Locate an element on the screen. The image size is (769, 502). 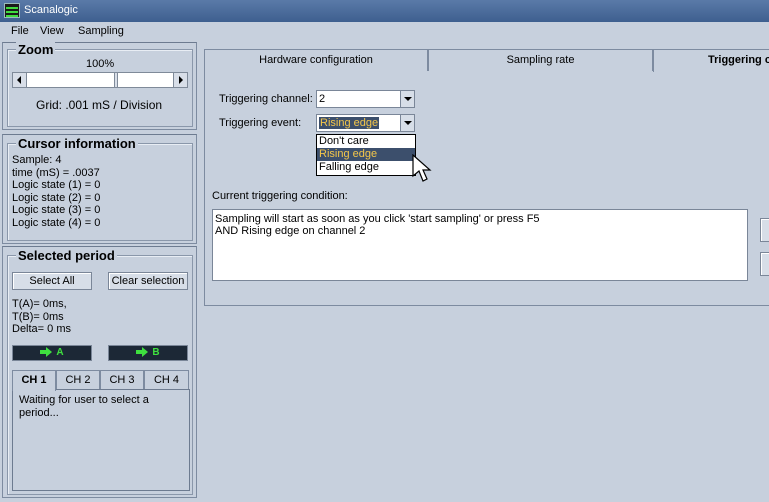
menu-file: File is located at coordinates (20, 31).